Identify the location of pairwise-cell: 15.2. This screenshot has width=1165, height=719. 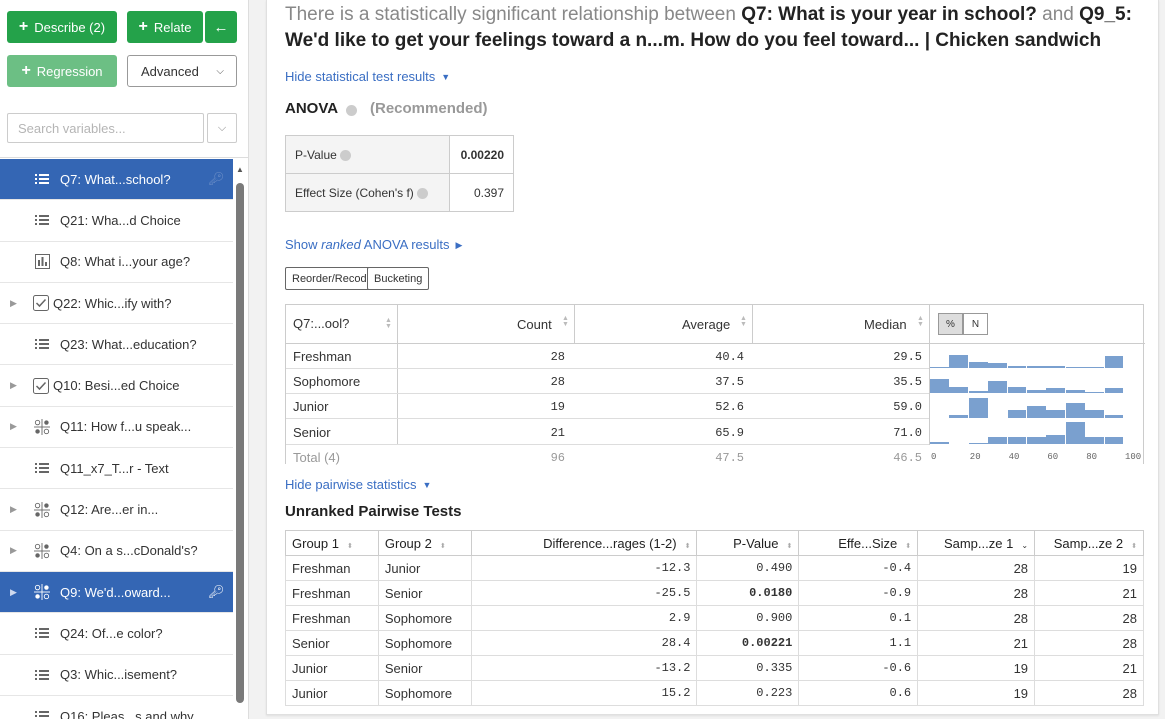
(584, 693).